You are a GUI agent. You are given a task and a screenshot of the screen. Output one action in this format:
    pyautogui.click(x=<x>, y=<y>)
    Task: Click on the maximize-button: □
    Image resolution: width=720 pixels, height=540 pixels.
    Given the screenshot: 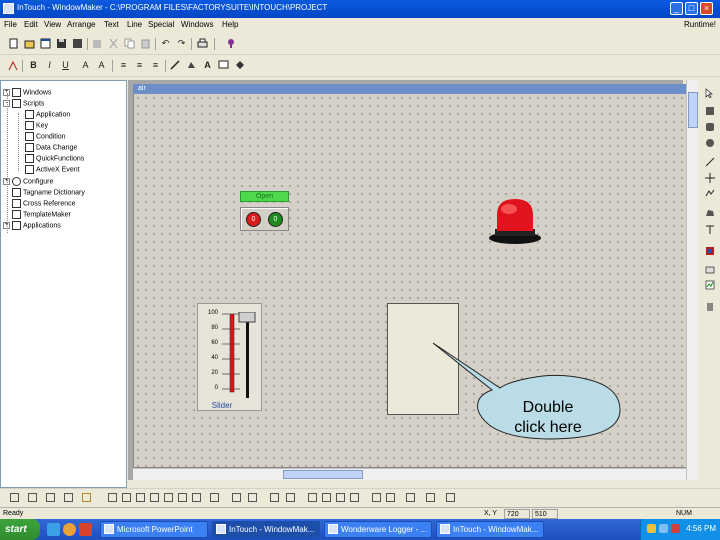 What is the action you would take?
    pyautogui.click(x=691, y=8)
    